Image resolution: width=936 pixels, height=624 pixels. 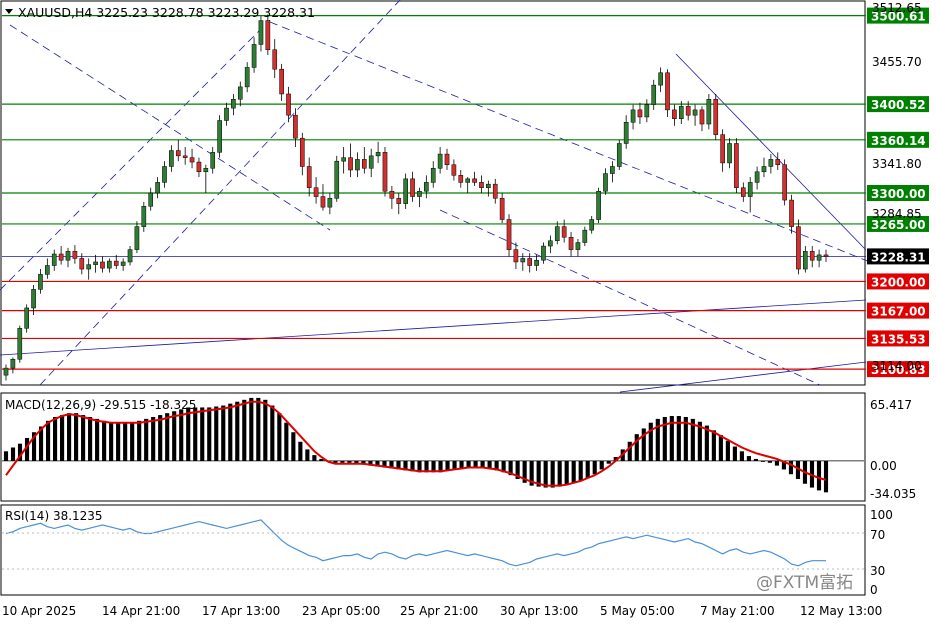 I want to click on time-label-3: 23 Apr 05:00, so click(x=341, y=611).